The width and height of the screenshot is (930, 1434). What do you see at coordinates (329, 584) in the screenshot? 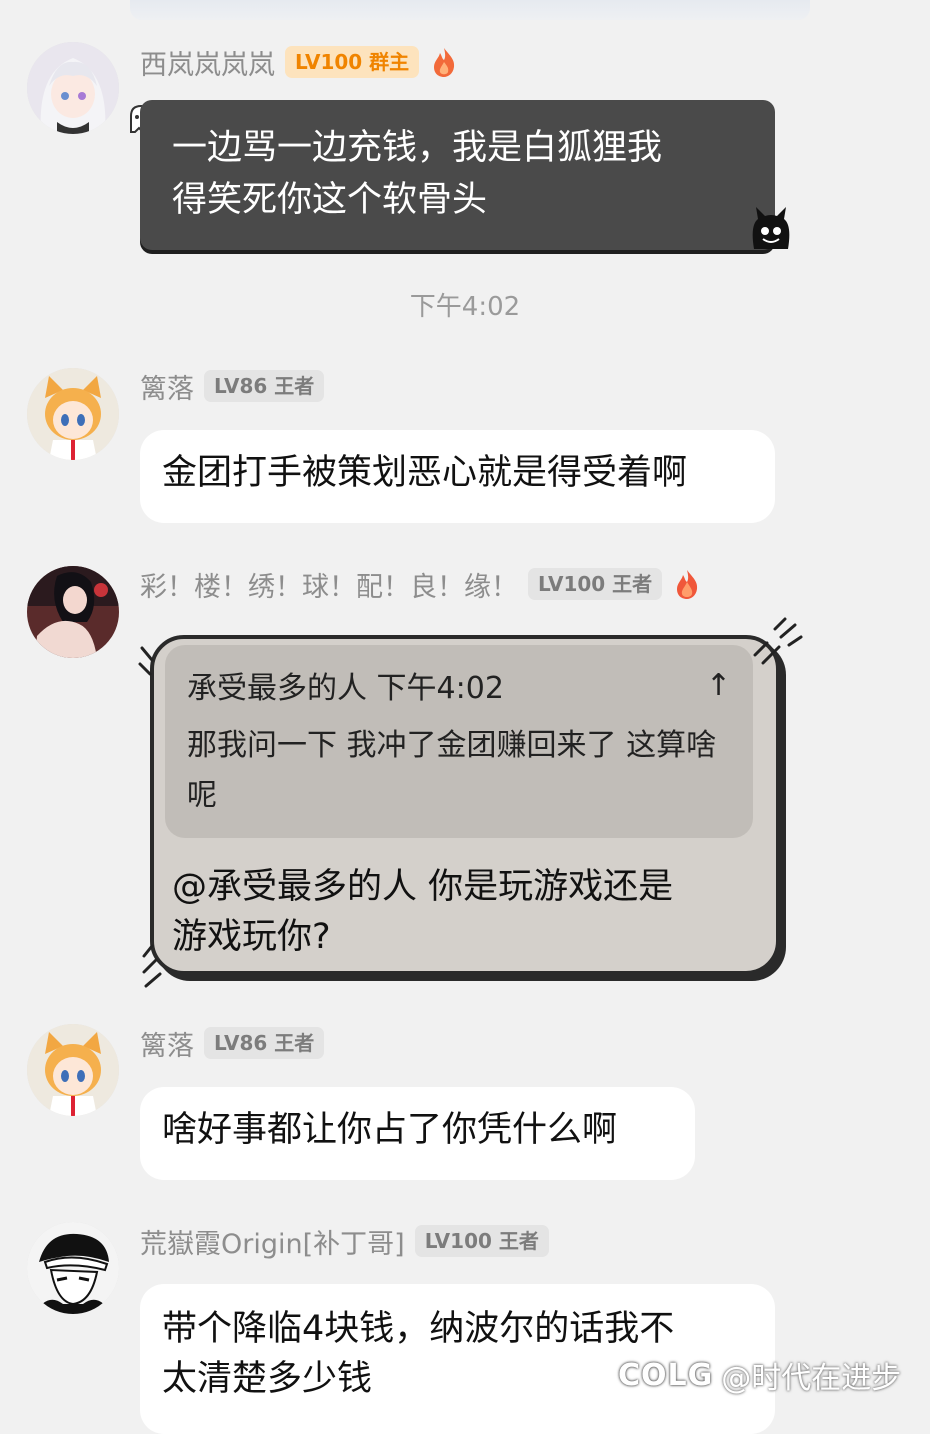
I see `sender-name: 彩！楼！绣！球！配！良！缘！` at bounding box center [329, 584].